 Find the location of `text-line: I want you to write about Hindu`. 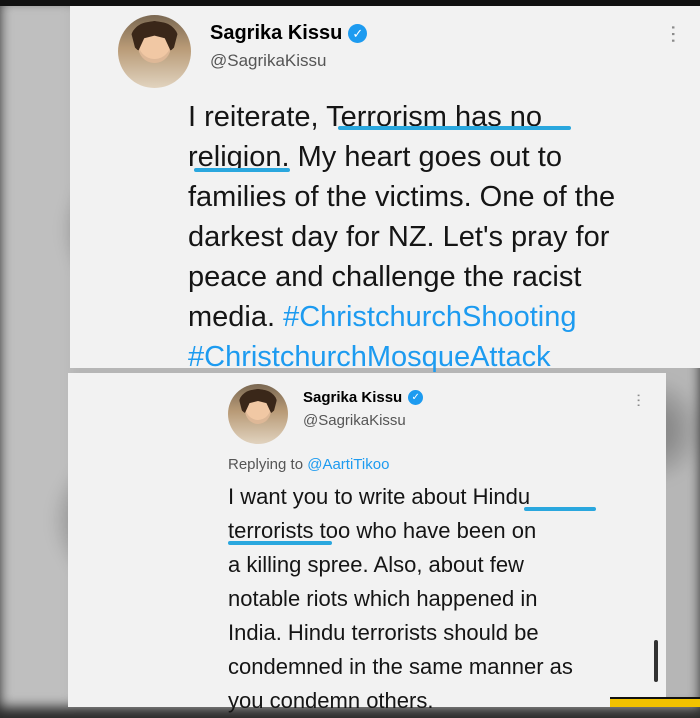

text-line: I want you to write about Hindu is located at coordinates (379, 496).